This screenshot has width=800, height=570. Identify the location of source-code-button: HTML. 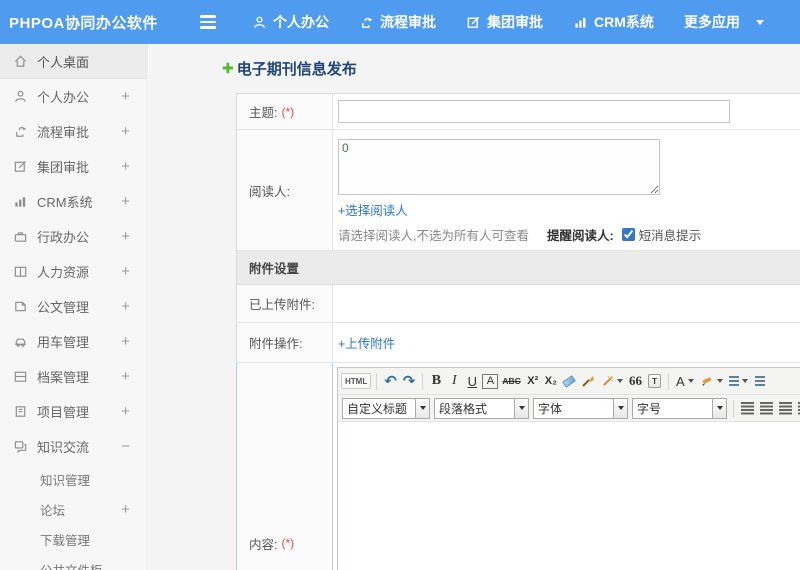
(356, 381).